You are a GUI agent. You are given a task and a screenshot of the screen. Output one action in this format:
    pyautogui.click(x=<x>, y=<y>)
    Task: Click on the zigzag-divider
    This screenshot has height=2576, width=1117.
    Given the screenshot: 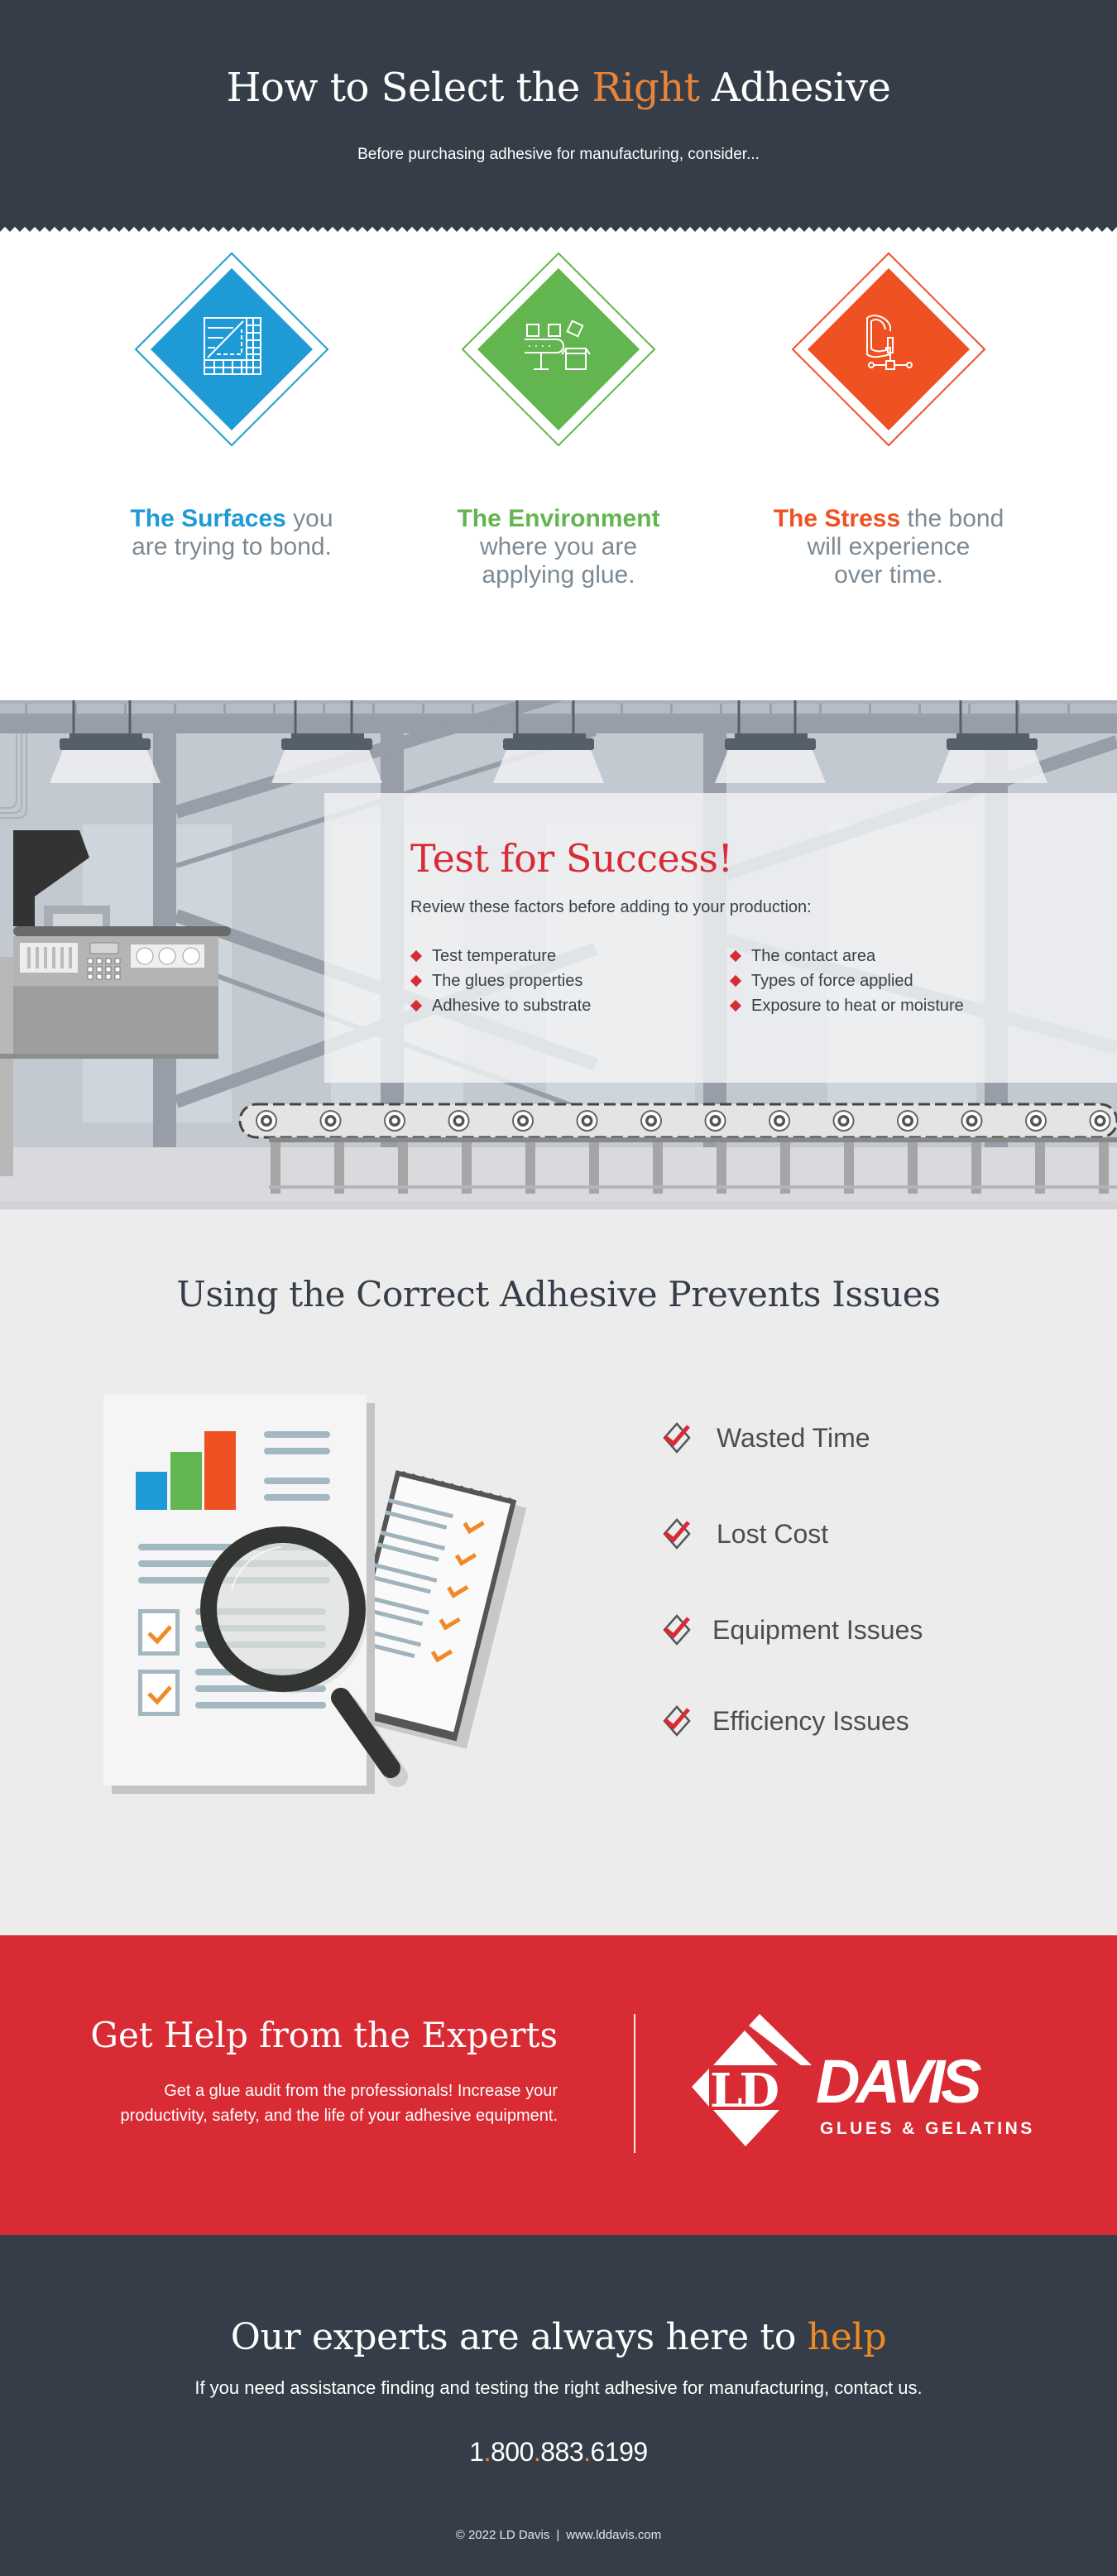 What is the action you would take?
    pyautogui.click(x=558, y=229)
    